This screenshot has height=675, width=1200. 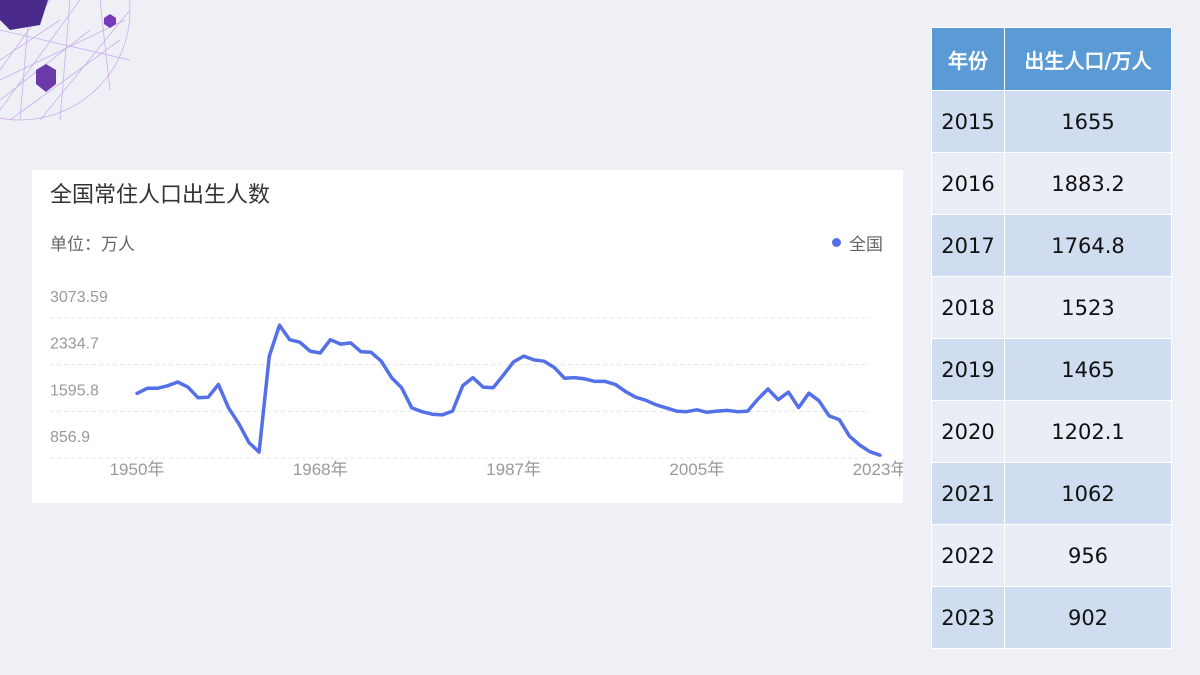 What do you see at coordinates (1088, 493) in the screenshot?
I see `table-cell-births: 1062` at bounding box center [1088, 493].